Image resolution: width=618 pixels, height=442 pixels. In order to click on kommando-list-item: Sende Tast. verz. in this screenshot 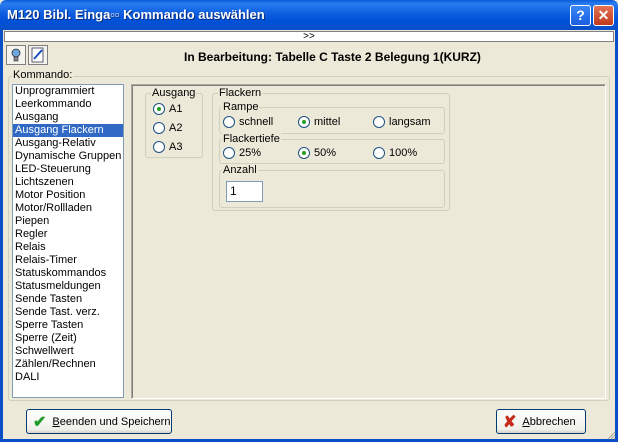, I will do `click(68, 312)`.